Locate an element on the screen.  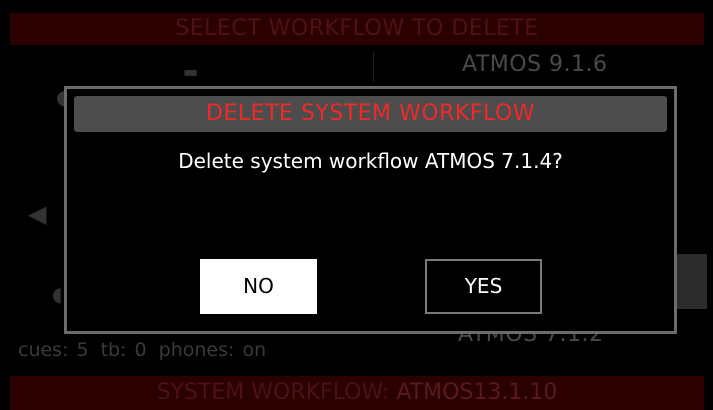
phones-status: phones: on is located at coordinates (212, 350).